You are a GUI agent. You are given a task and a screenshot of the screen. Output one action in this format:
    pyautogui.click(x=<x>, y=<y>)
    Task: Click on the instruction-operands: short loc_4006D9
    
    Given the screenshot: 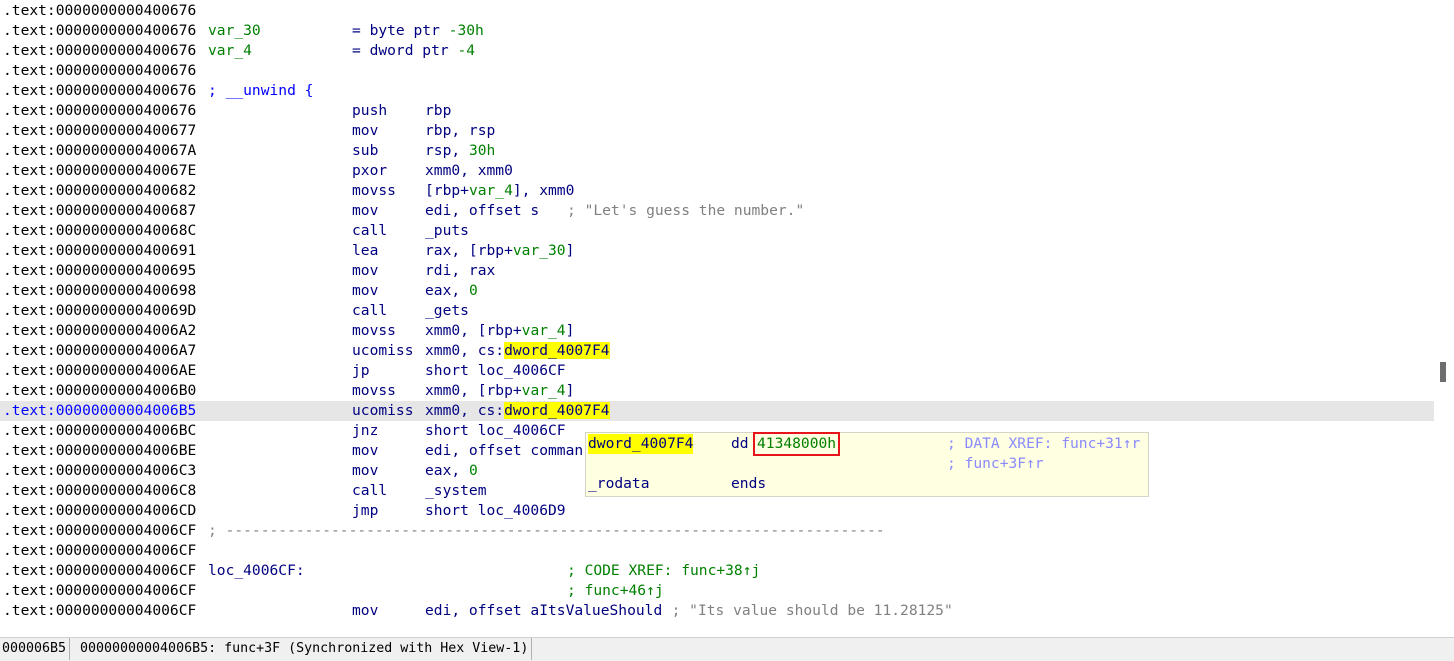 What is the action you would take?
    pyautogui.click(x=495, y=511)
    